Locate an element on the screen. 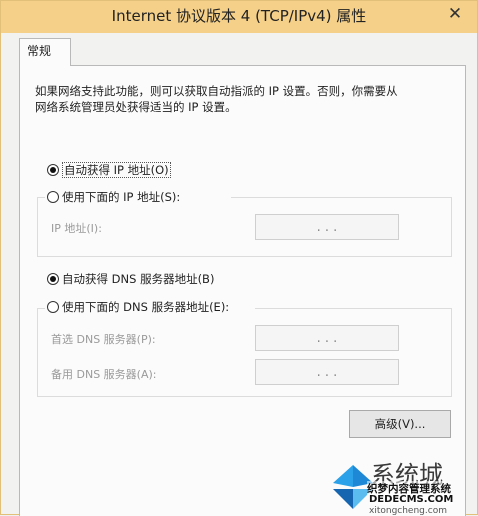 The height and width of the screenshot is (516, 478). preferred-dns-label: 首选 DNS 服务器(P): is located at coordinates (103, 339).